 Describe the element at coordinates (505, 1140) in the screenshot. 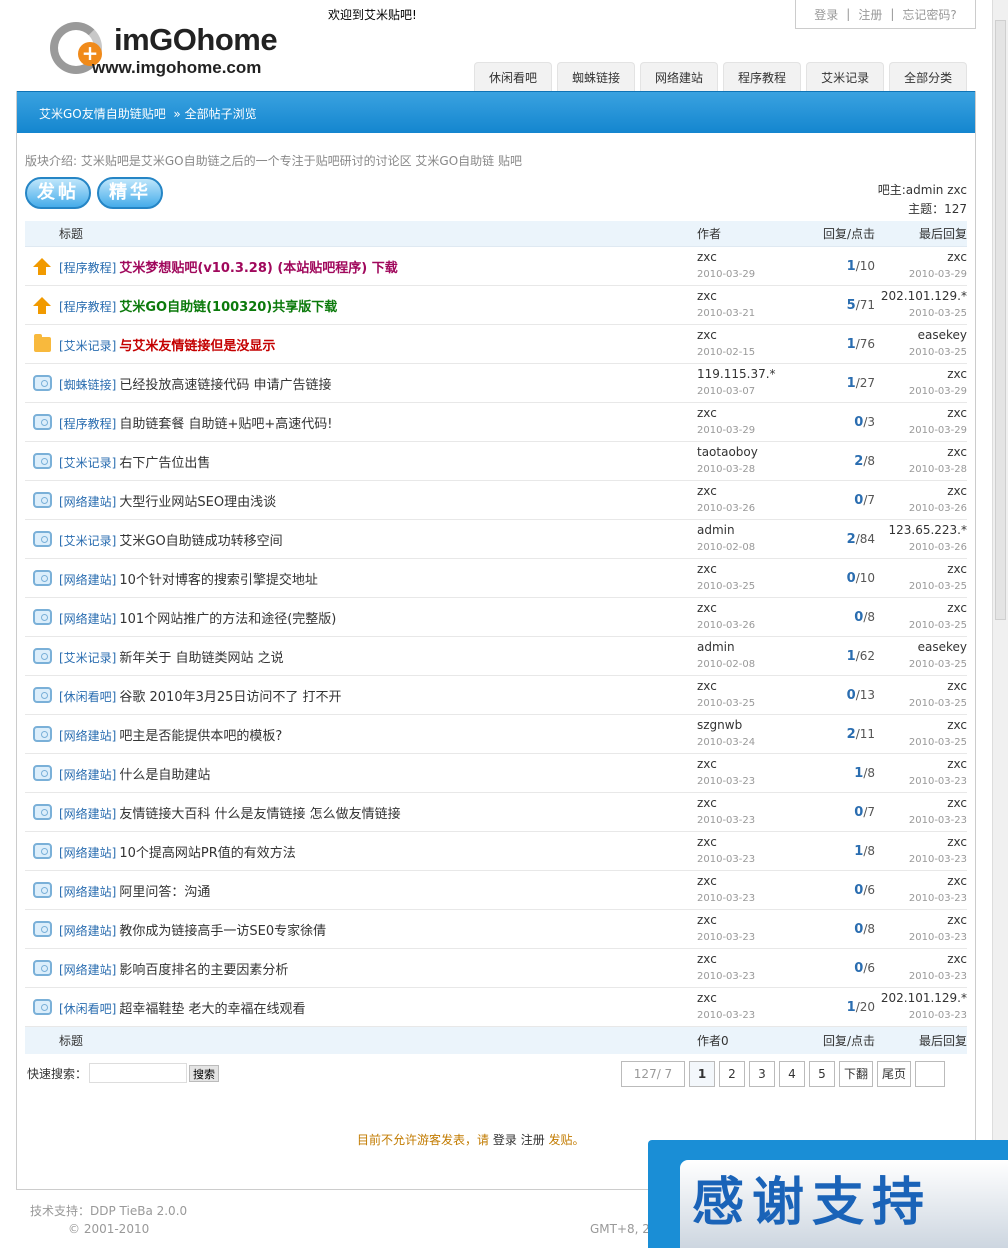

I see `notice-login-link: 登录` at that location.